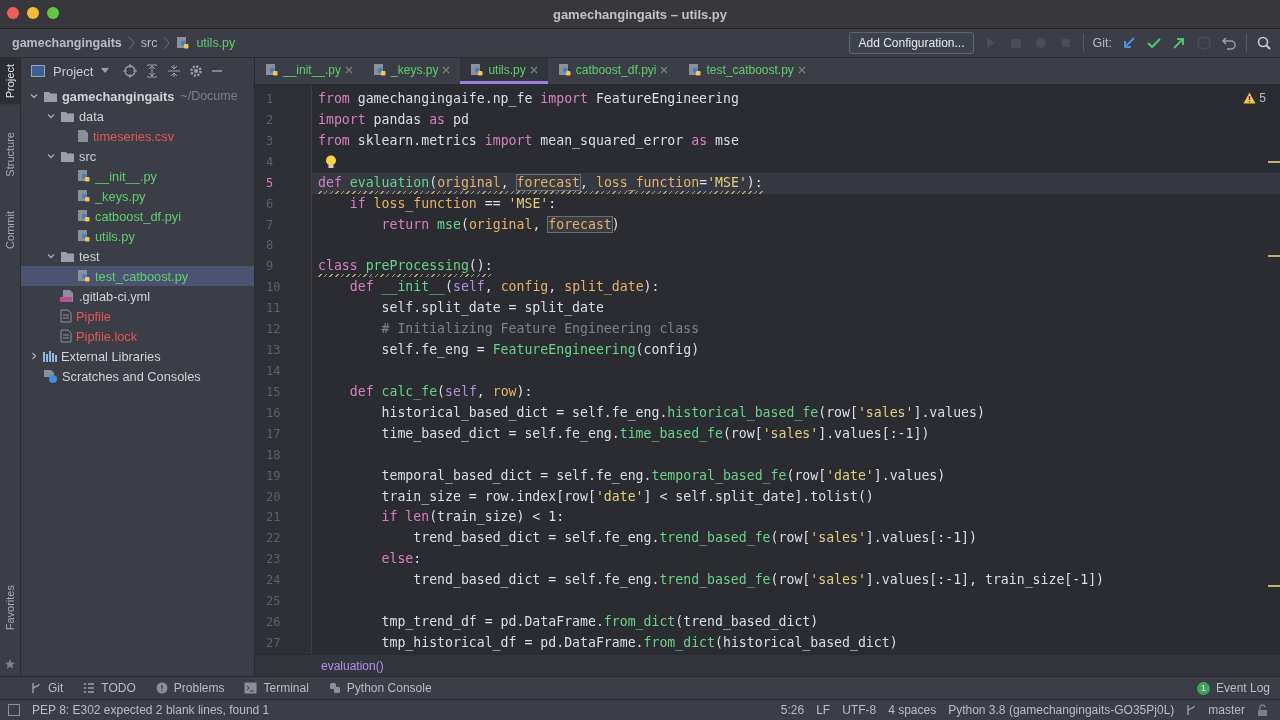 The image size is (1280, 720). Describe the element at coordinates (1233, 688) in the screenshot. I see `event-log-button: 1 Event Log` at that location.